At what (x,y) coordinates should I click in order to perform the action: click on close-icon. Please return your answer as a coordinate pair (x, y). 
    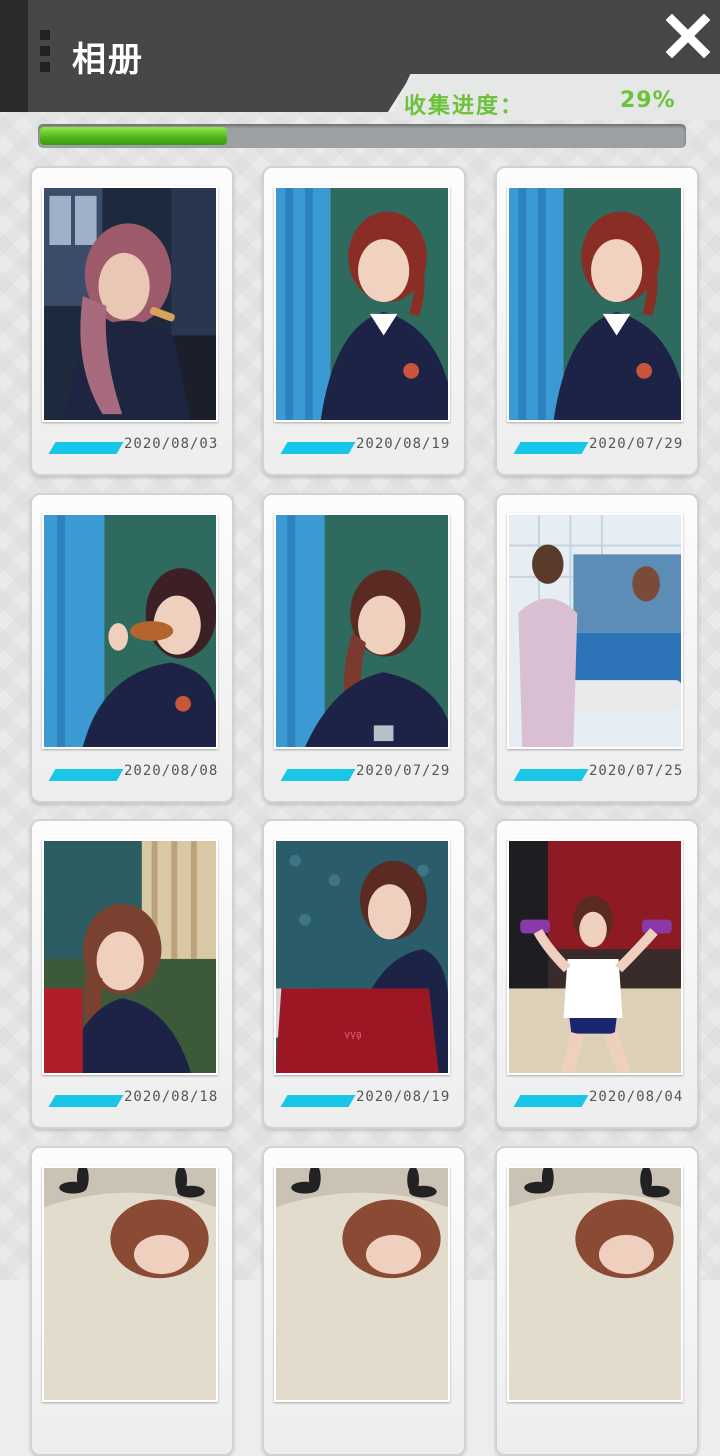
    Looking at the image, I should click on (688, 36).